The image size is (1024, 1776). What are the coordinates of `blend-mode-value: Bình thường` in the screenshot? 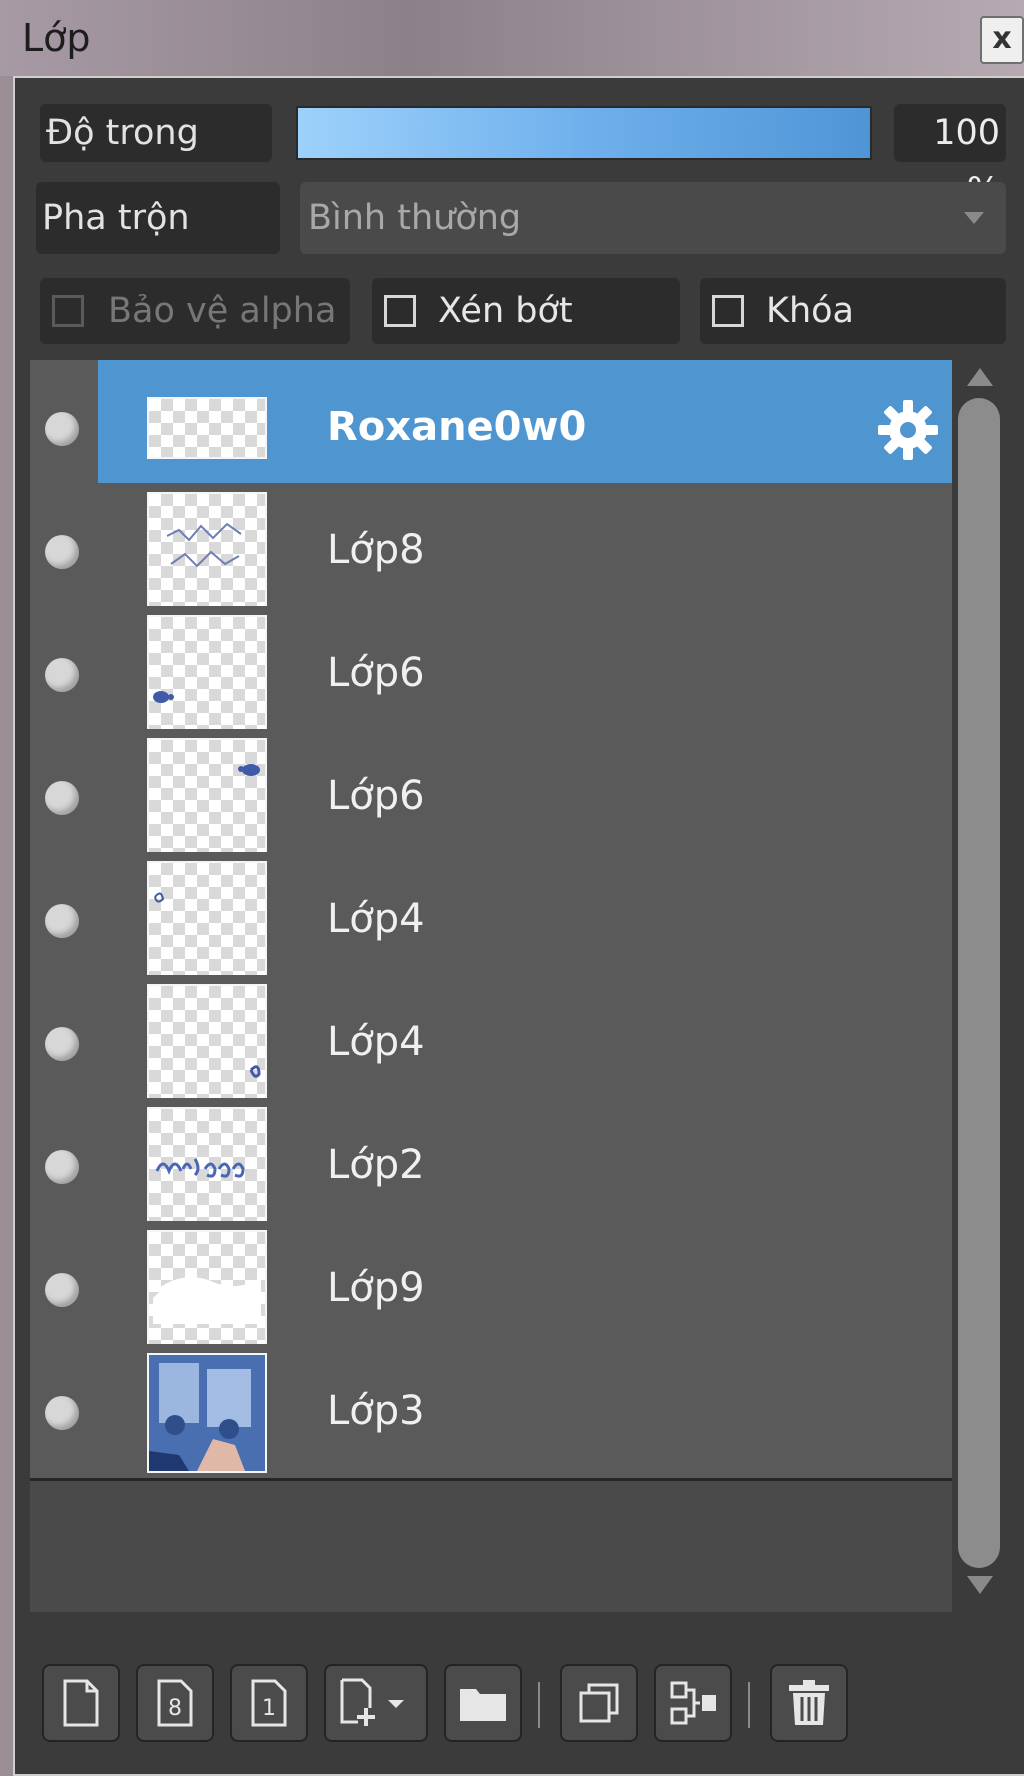 It's located at (415, 218).